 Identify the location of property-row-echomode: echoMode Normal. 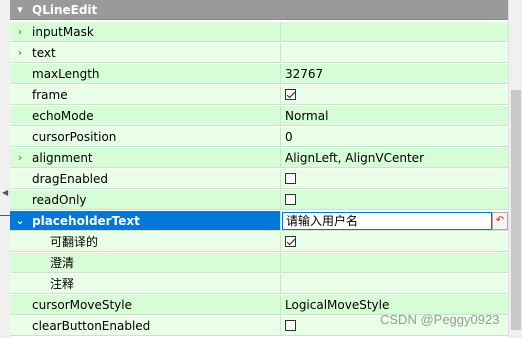
(259, 116).